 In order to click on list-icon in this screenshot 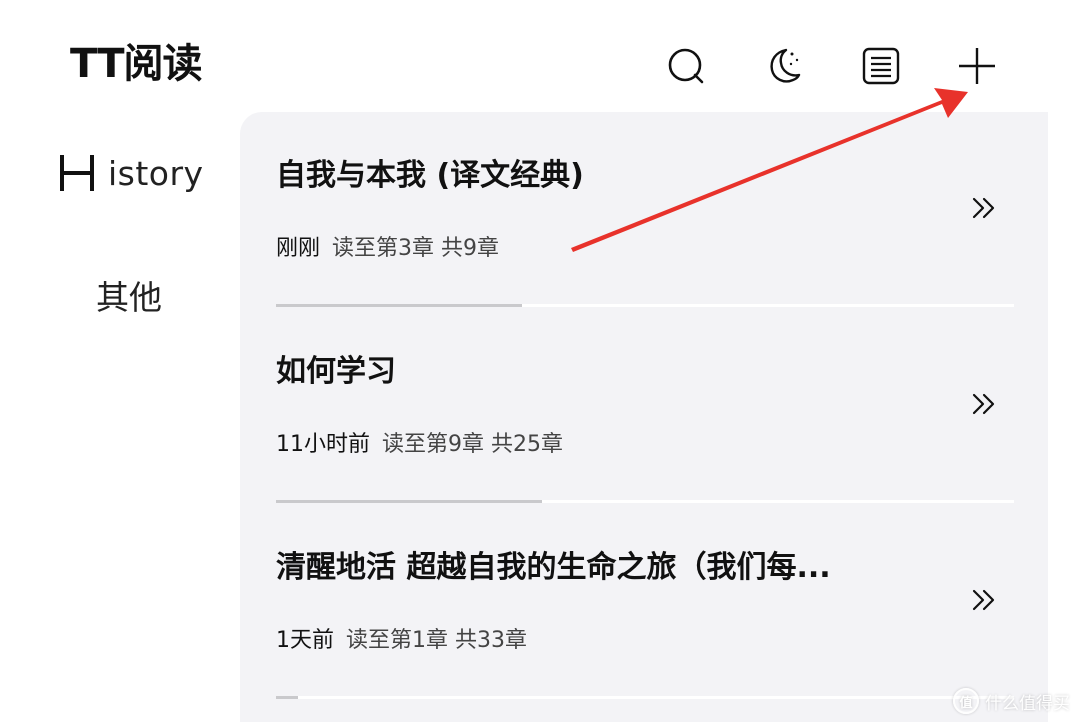, I will do `click(881, 66)`.